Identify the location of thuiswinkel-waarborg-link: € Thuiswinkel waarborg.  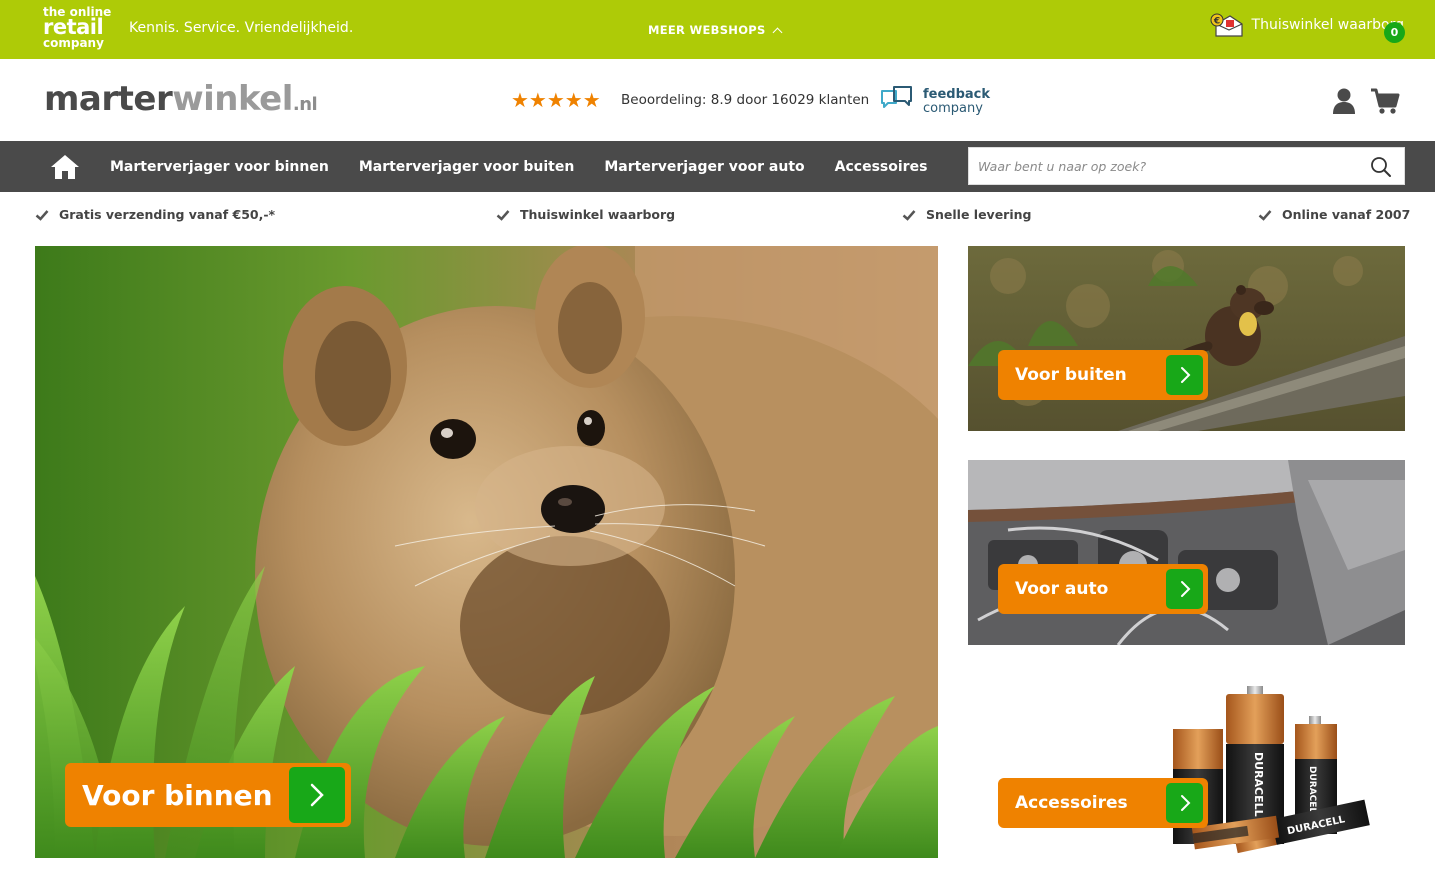
(1307, 25).